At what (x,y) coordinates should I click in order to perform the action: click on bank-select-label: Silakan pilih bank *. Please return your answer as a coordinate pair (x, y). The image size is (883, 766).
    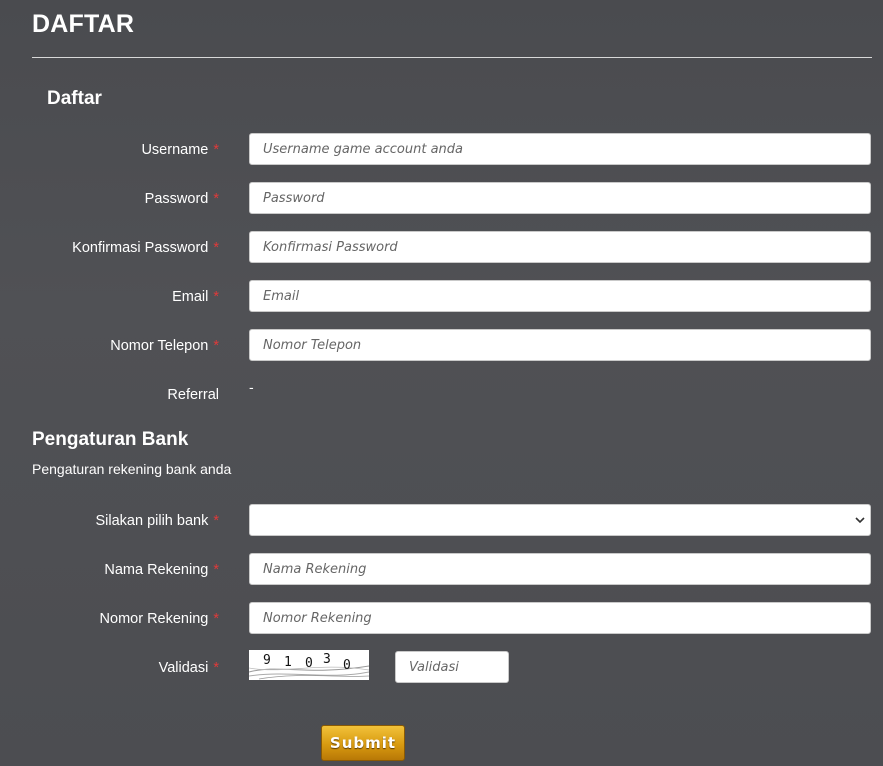
    Looking at the image, I should click on (157, 521).